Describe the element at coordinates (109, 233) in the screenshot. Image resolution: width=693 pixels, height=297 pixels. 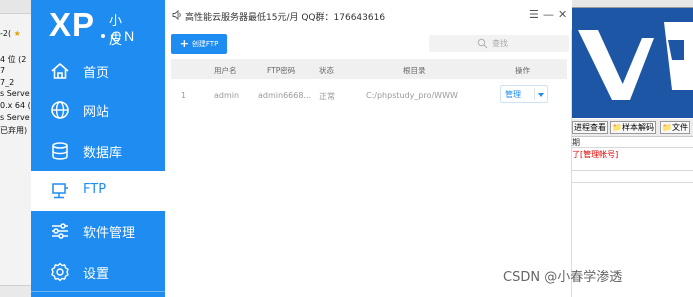
I see `sidebar-item-label: 软件管理` at that location.